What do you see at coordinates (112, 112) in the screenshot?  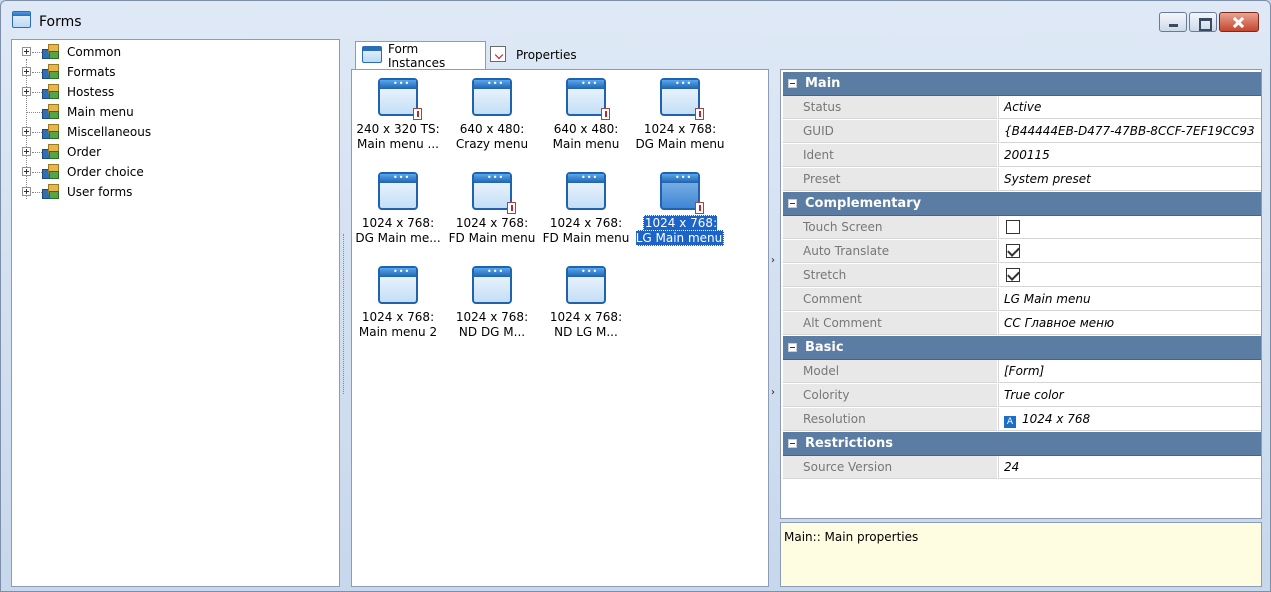 I see `tree-item-main-menu: Main menu` at bounding box center [112, 112].